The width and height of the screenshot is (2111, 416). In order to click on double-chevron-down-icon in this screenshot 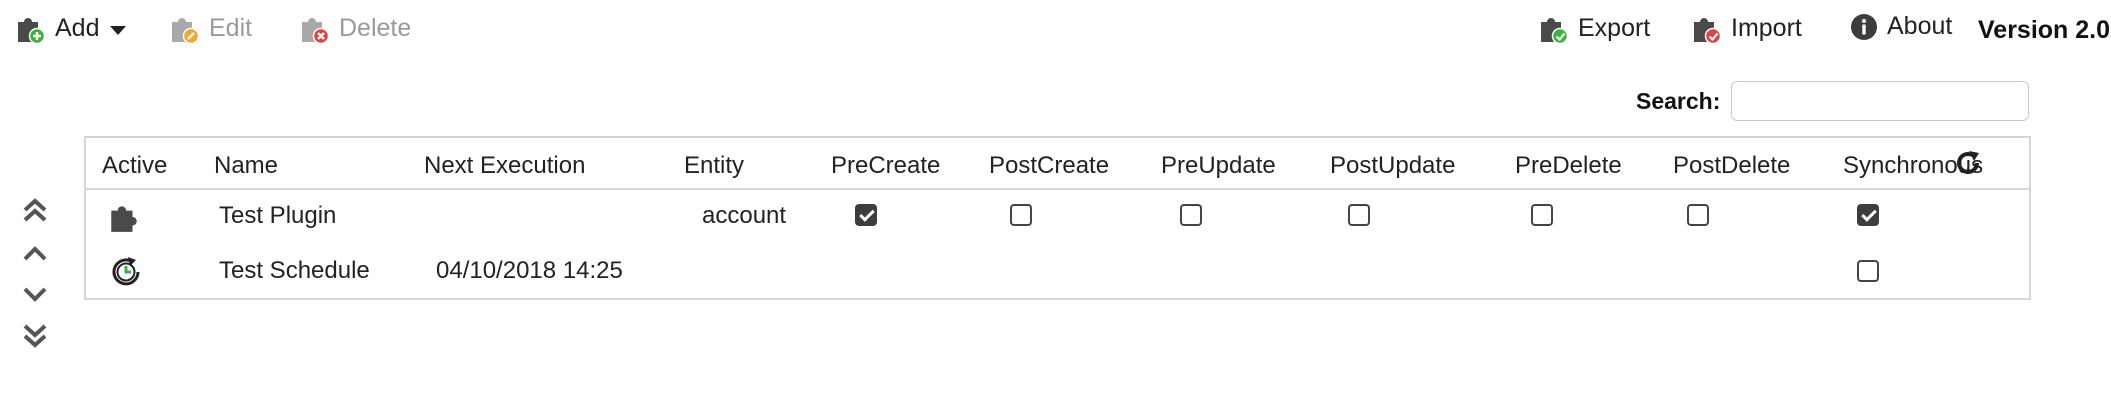, I will do `click(35, 336)`.